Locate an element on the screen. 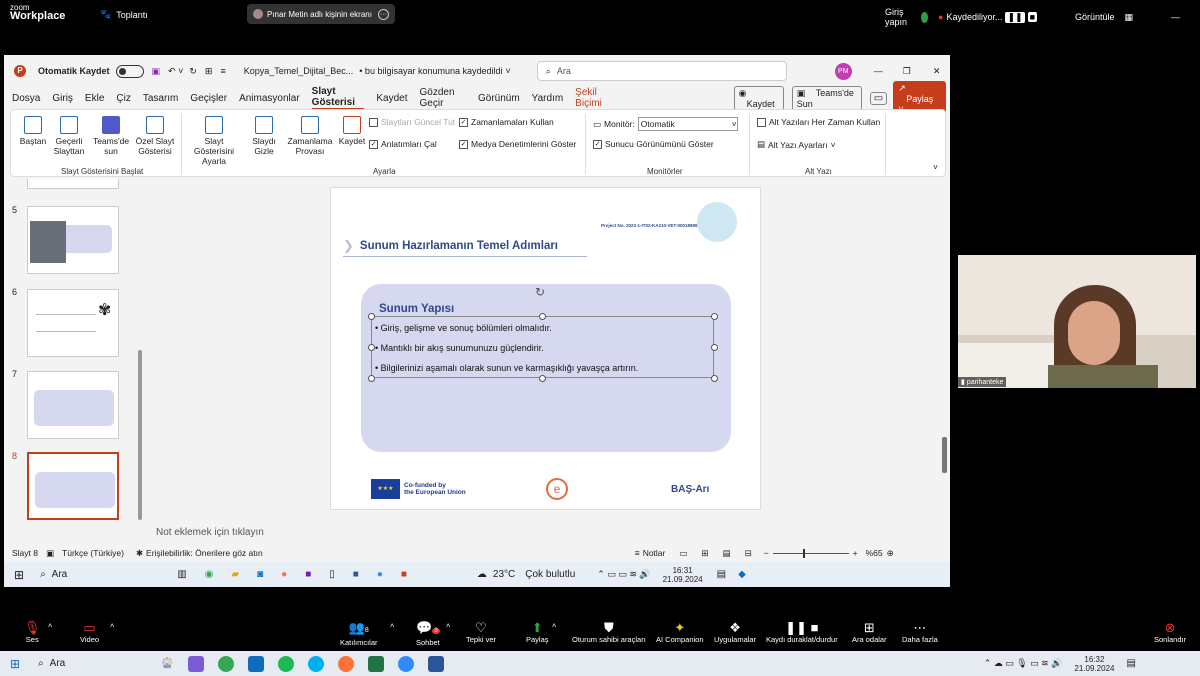  slideshow-view-icon: ⊟ is located at coordinates (748, 553).